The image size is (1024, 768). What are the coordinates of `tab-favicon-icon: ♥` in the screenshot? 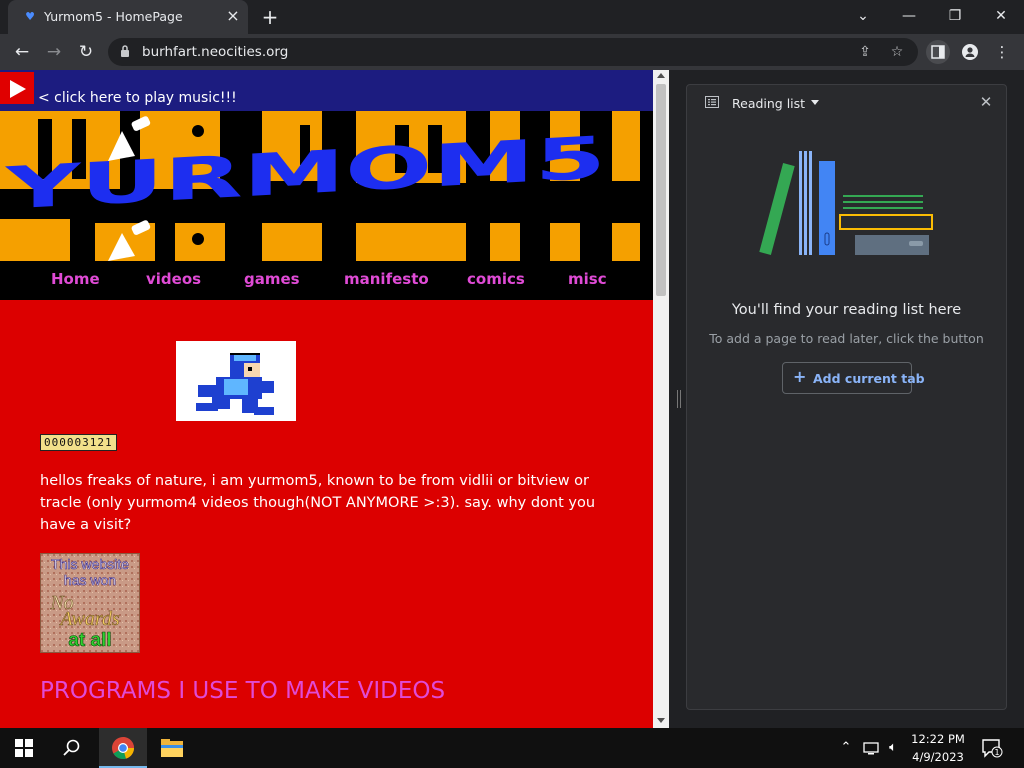 It's located at (30, 16).